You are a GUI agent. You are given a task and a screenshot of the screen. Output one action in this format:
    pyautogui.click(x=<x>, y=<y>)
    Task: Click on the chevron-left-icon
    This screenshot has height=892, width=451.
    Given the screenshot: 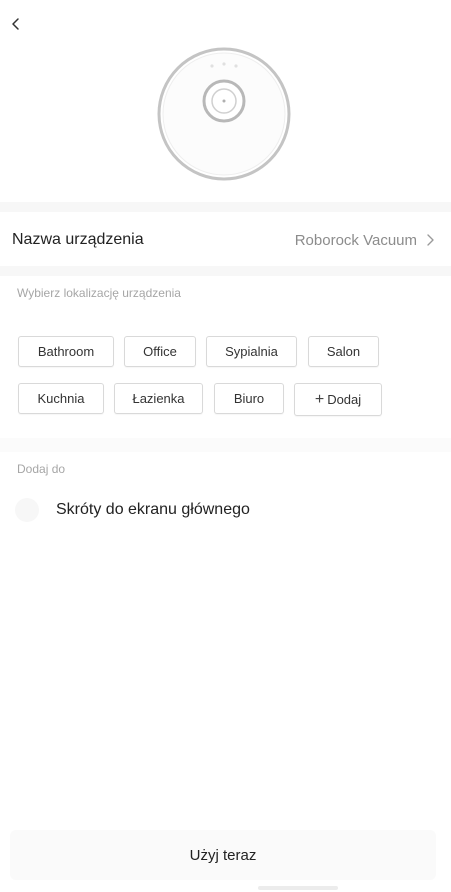 What is the action you would take?
    pyautogui.click(x=15, y=24)
    